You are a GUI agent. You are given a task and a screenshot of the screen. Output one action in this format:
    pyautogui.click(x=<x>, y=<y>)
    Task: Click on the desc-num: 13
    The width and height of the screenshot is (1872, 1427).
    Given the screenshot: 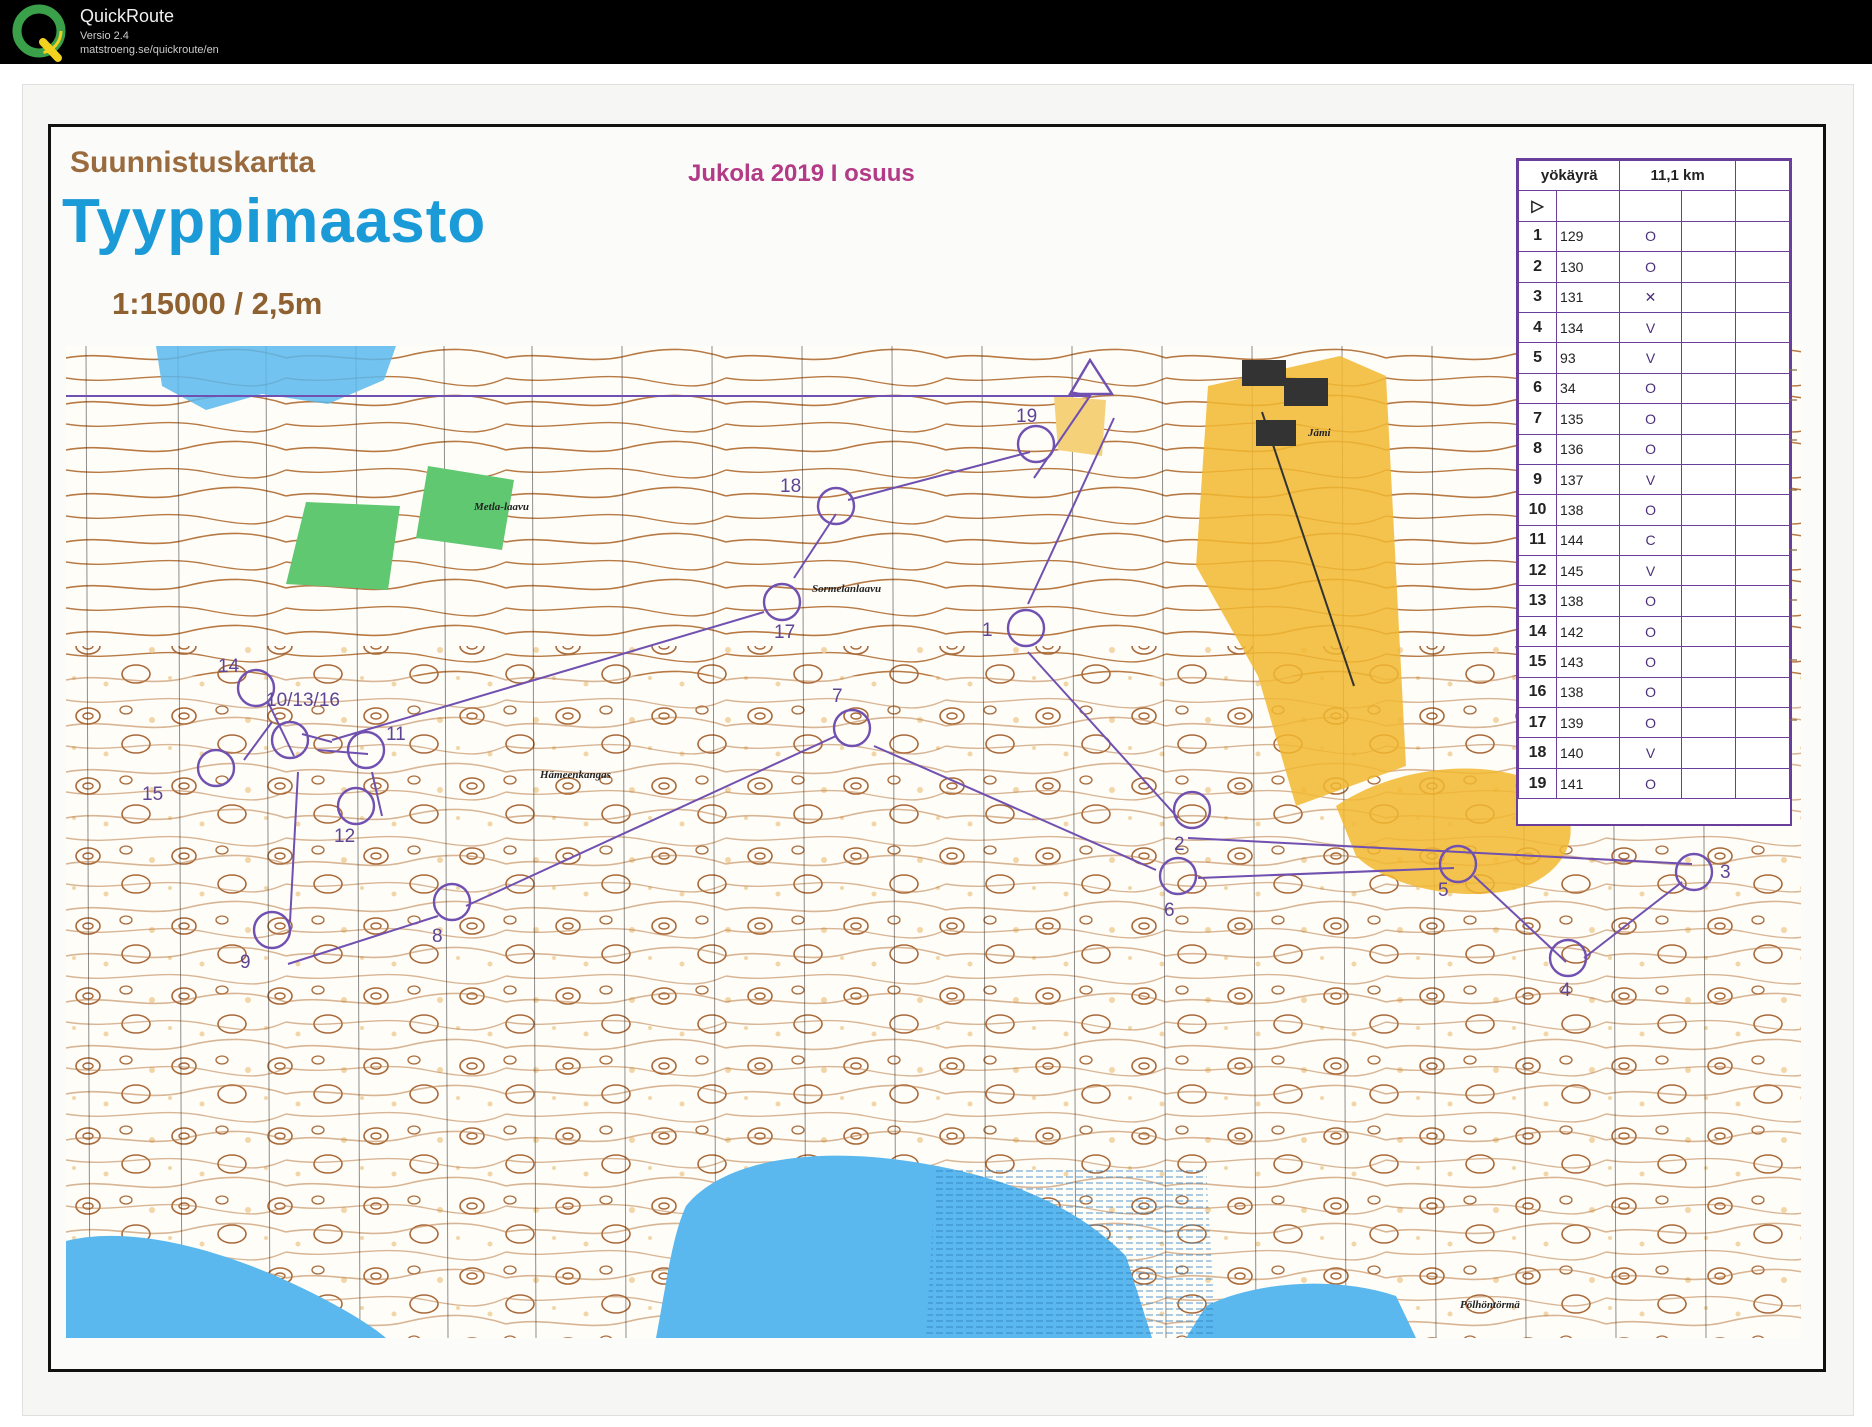 What is the action you would take?
    pyautogui.click(x=1537, y=601)
    